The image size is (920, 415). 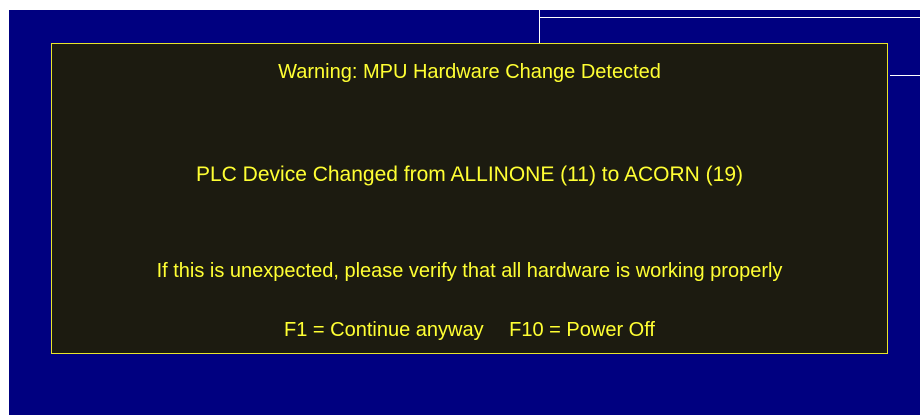 I want to click on background-divider-vertical, so click(x=539, y=27).